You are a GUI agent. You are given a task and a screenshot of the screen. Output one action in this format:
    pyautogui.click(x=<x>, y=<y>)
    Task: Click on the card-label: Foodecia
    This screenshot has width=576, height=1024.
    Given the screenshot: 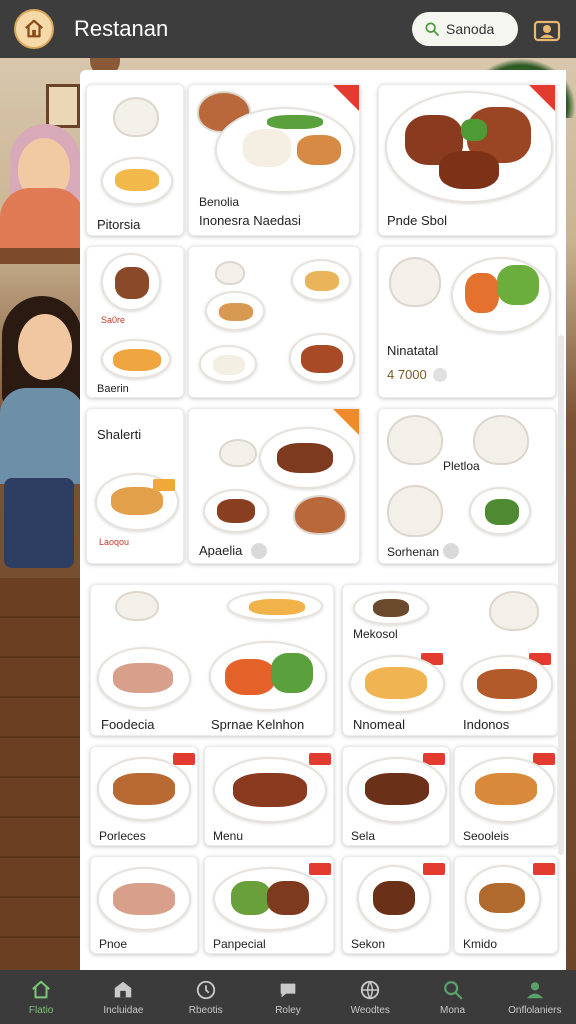 What is the action you would take?
    pyautogui.click(x=128, y=724)
    